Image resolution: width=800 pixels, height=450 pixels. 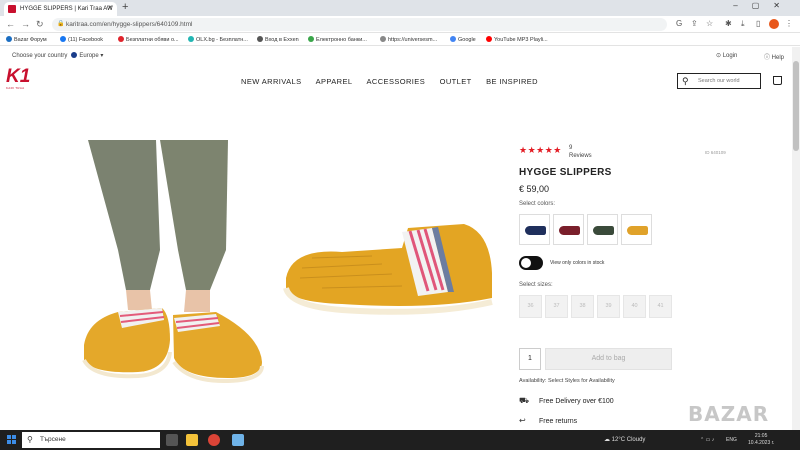 I want to click on bookmark-item: (11) Facebook, so click(x=81, y=39).